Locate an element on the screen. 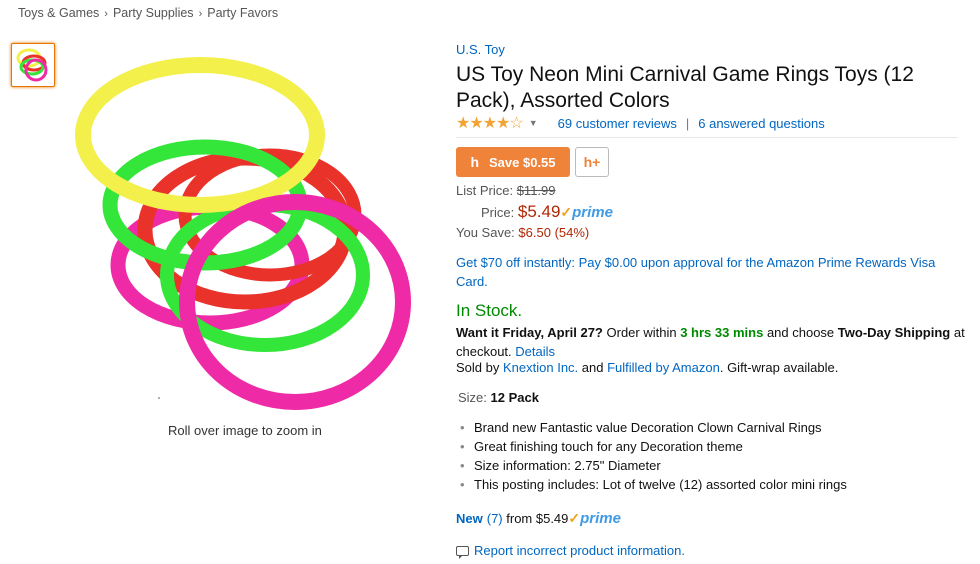 The height and width of the screenshot is (564, 980). chevron-down-icon: ▼ is located at coordinates (533, 123).